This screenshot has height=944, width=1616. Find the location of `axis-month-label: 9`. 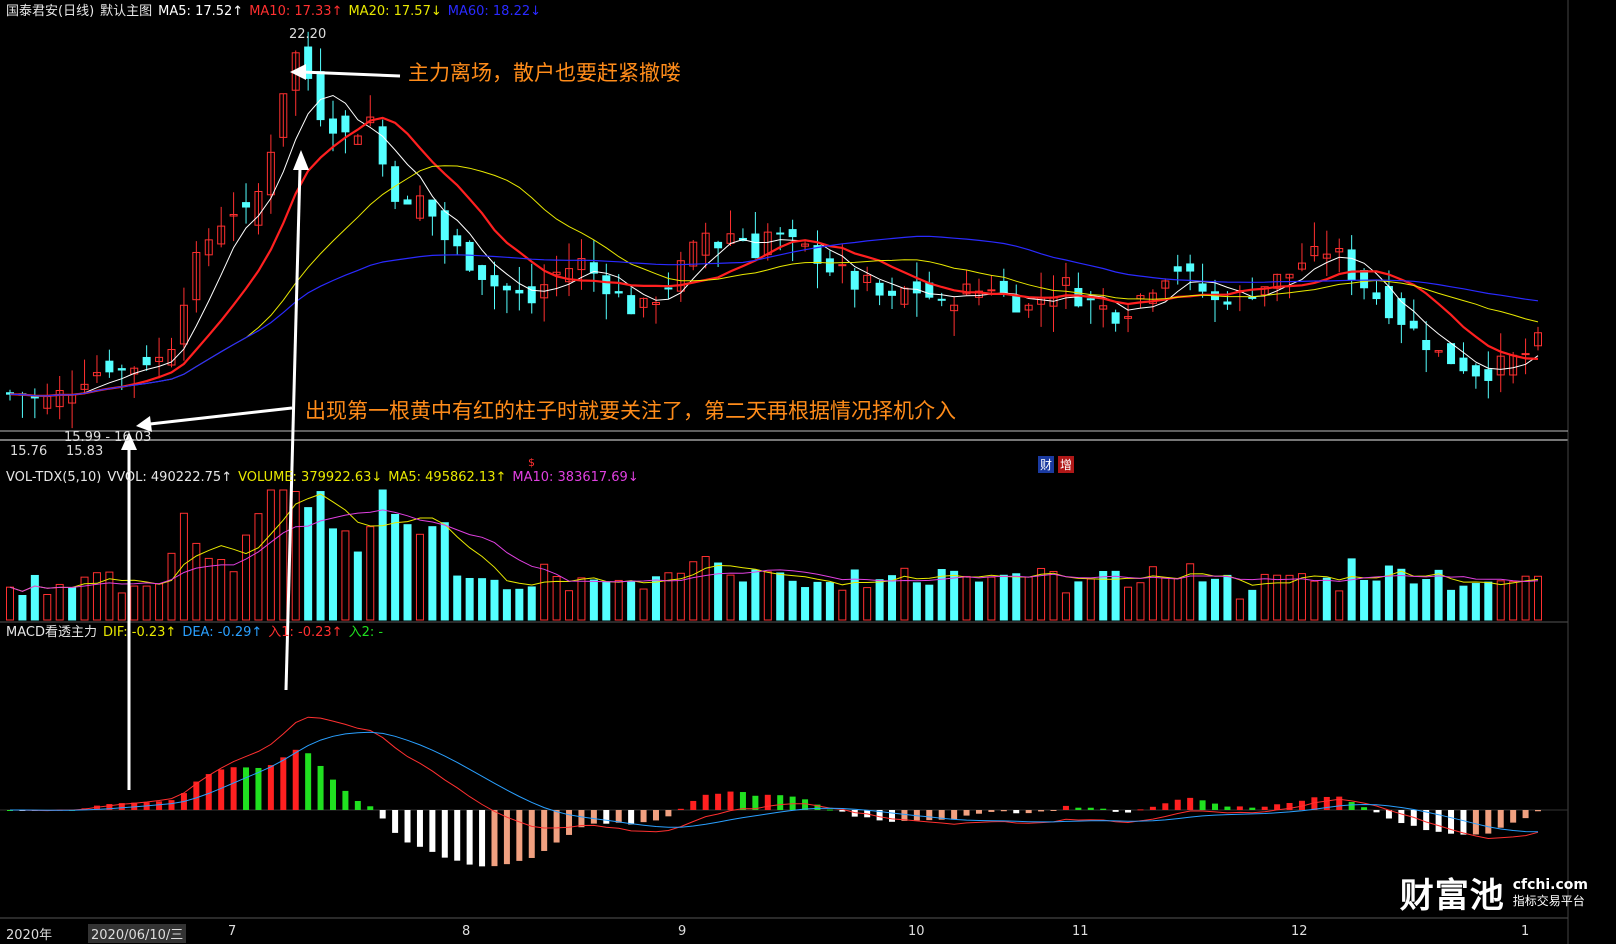

axis-month-label: 9 is located at coordinates (682, 931).